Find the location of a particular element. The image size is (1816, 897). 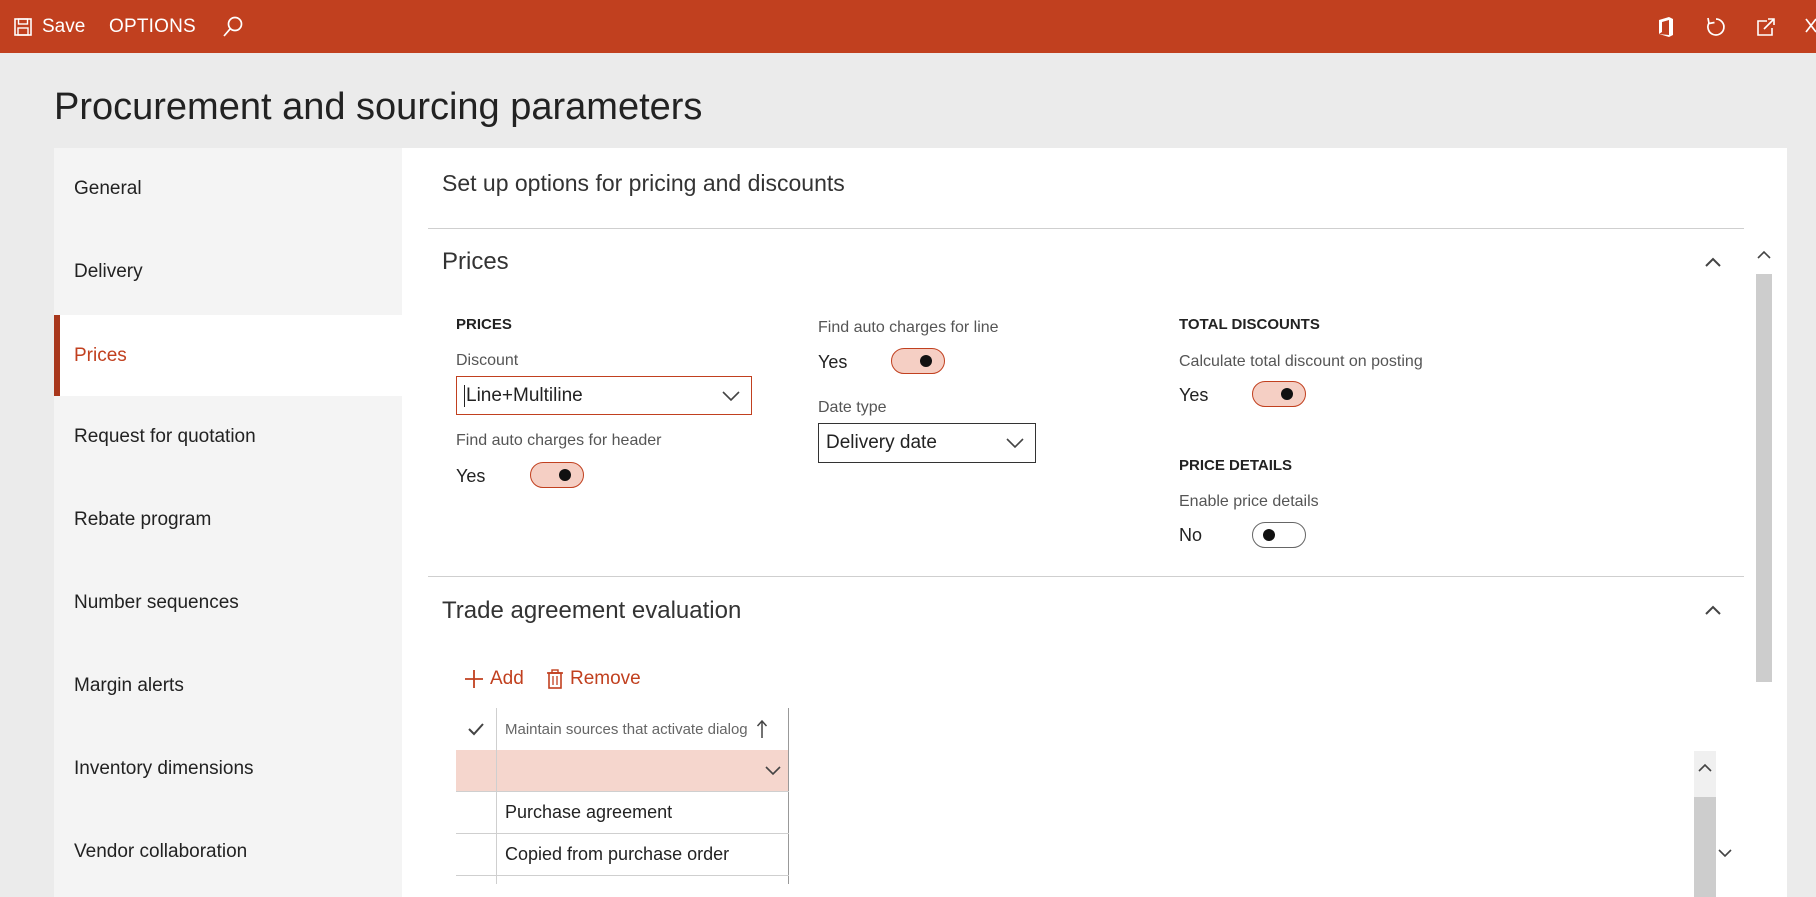

table-row: Copied from purchase order is located at coordinates (622, 855).